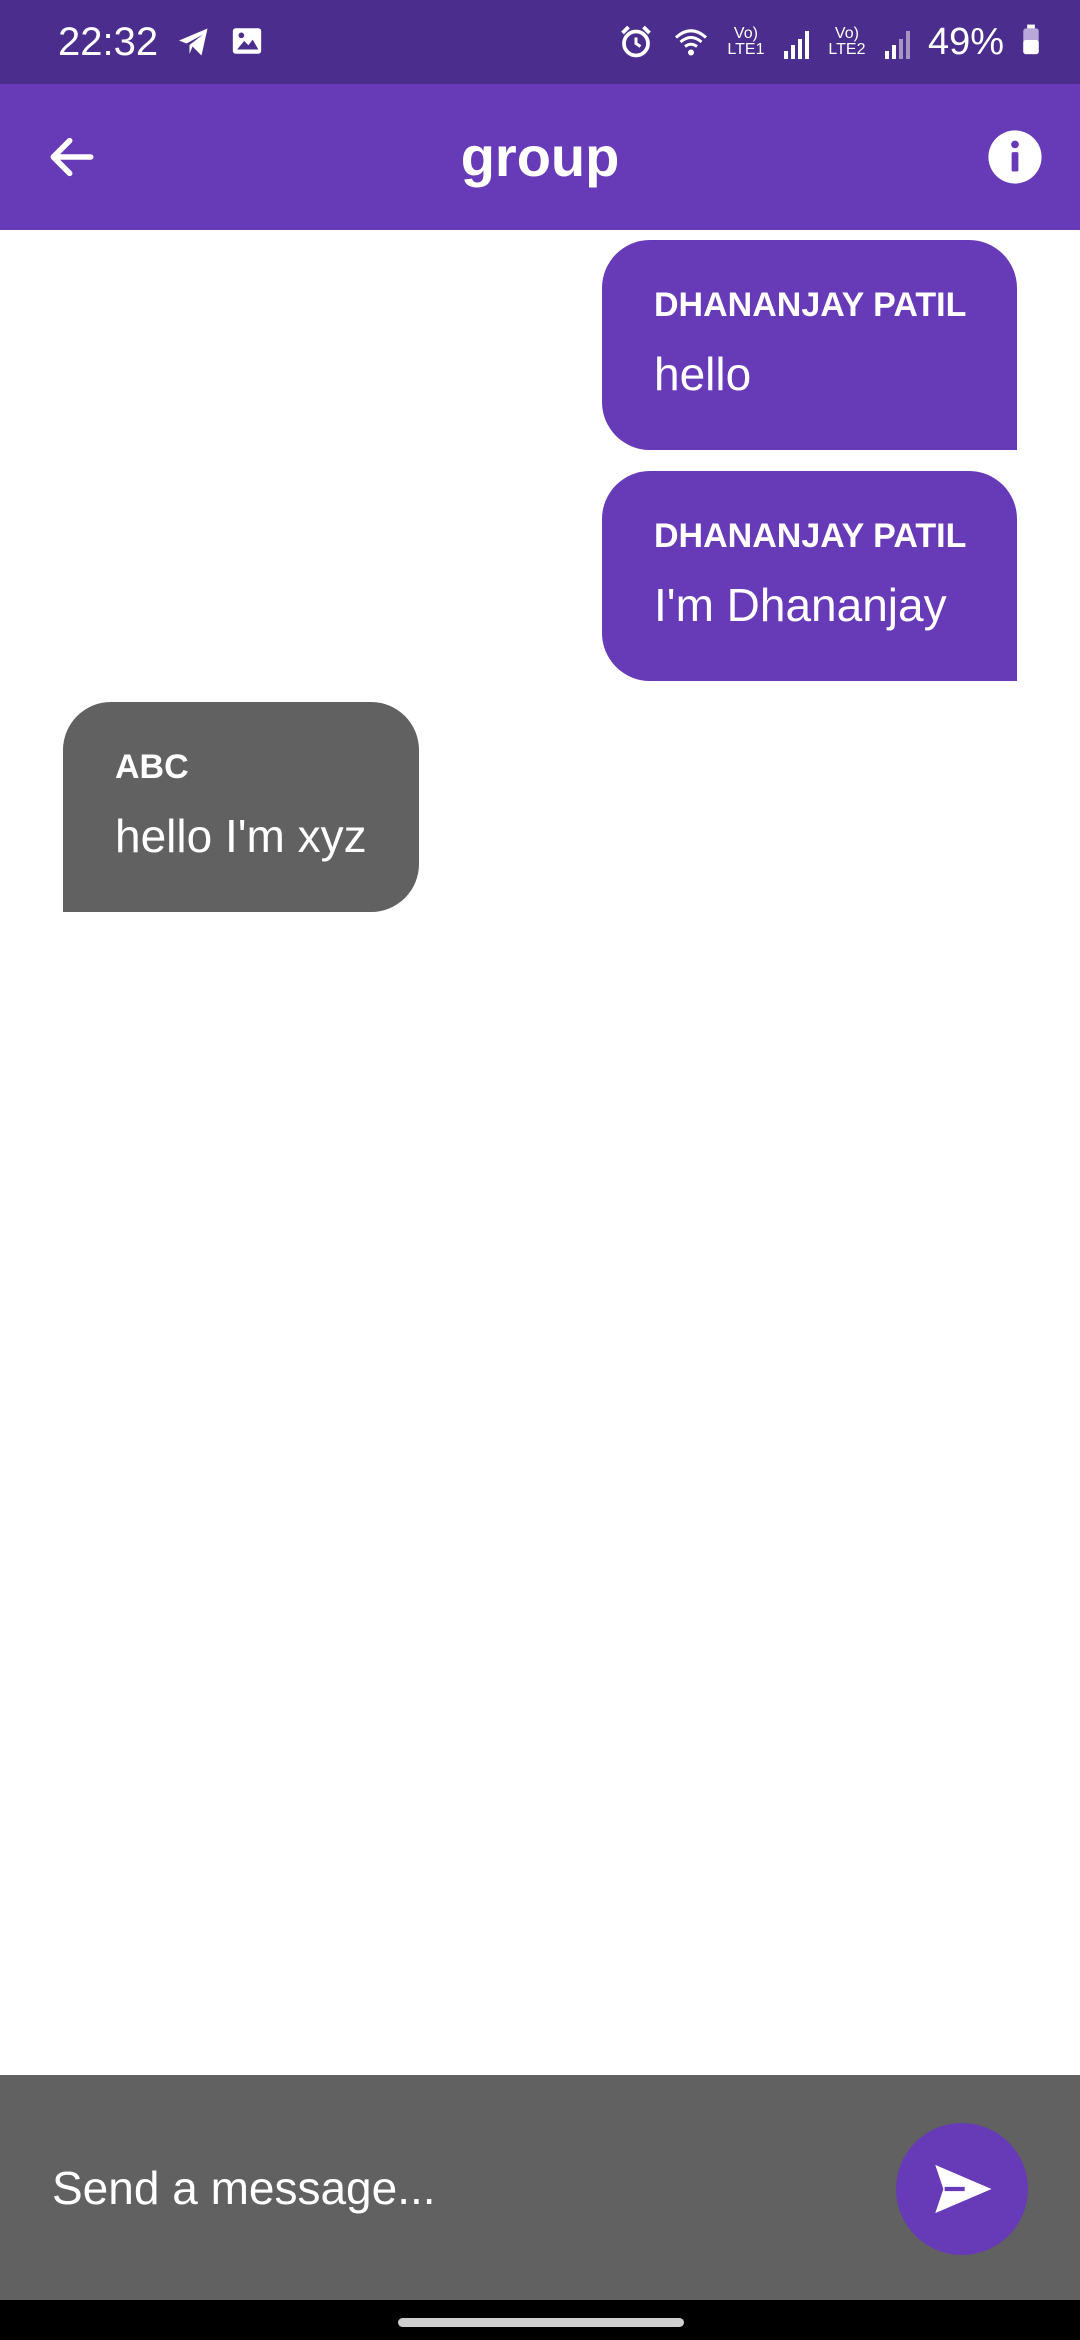 The height and width of the screenshot is (2340, 1080). Describe the element at coordinates (1031, 42) in the screenshot. I see `battery-icon` at that location.